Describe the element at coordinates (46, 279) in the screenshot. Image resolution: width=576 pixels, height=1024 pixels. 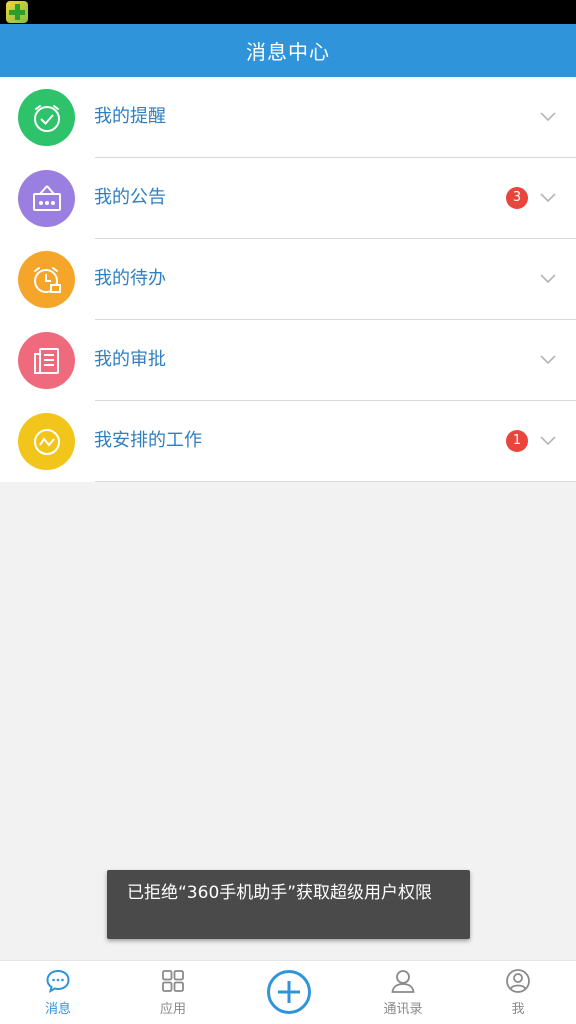
I see `alarm-clock-icon` at that location.